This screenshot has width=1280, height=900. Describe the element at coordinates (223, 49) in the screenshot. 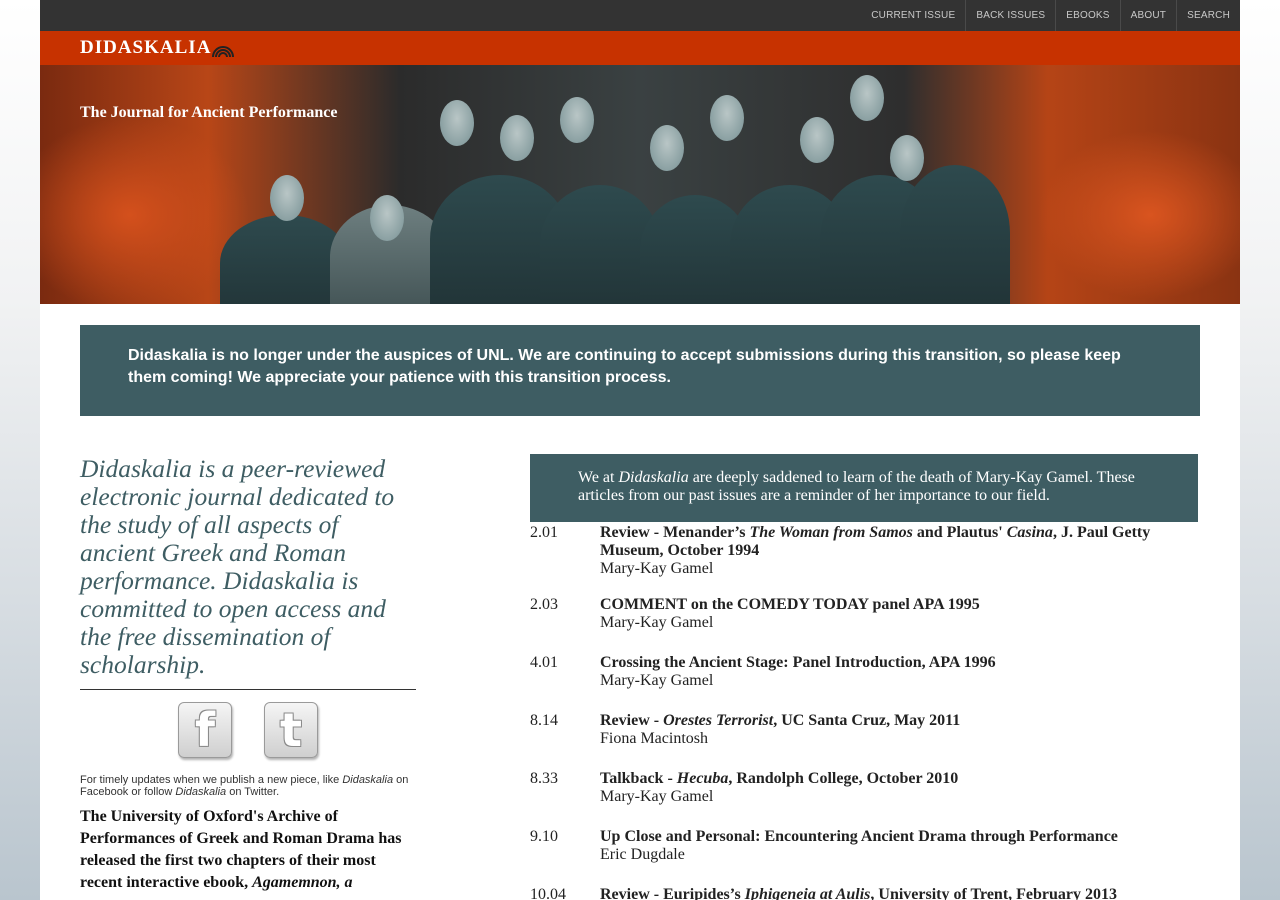

I see `theater-arc-icon` at that location.